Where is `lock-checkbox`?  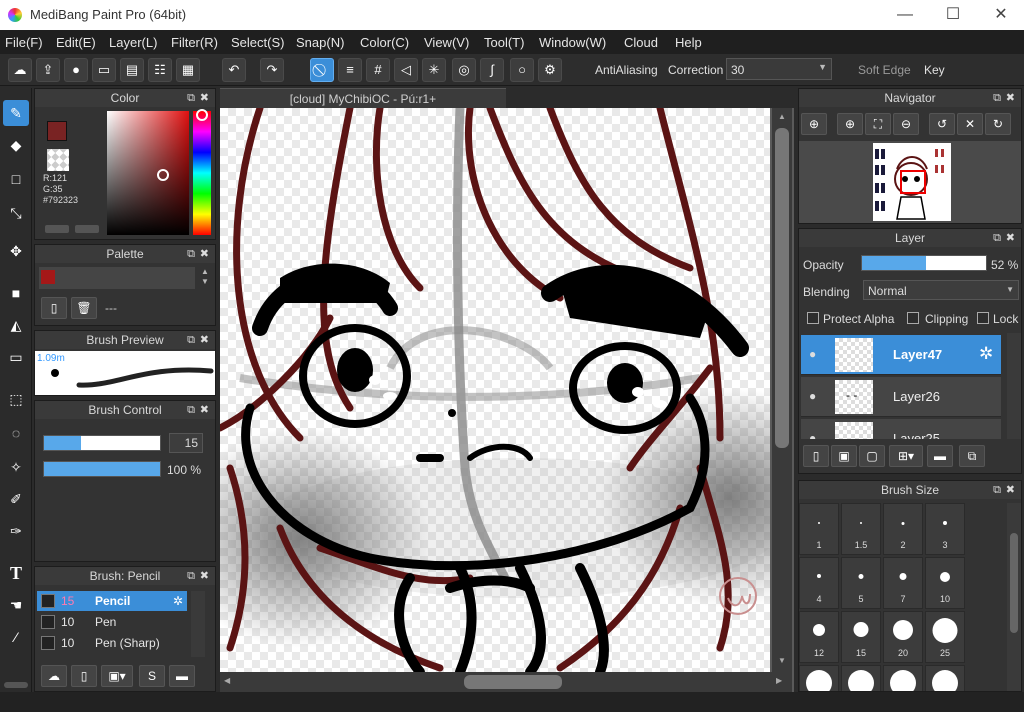 lock-checkbox is located at coordinates (983, 318).